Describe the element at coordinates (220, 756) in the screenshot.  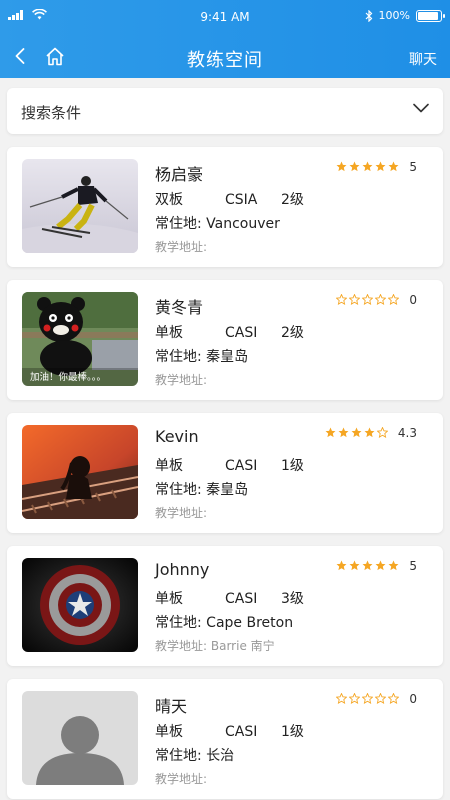
I see `coach-residence: 长治` at that location.